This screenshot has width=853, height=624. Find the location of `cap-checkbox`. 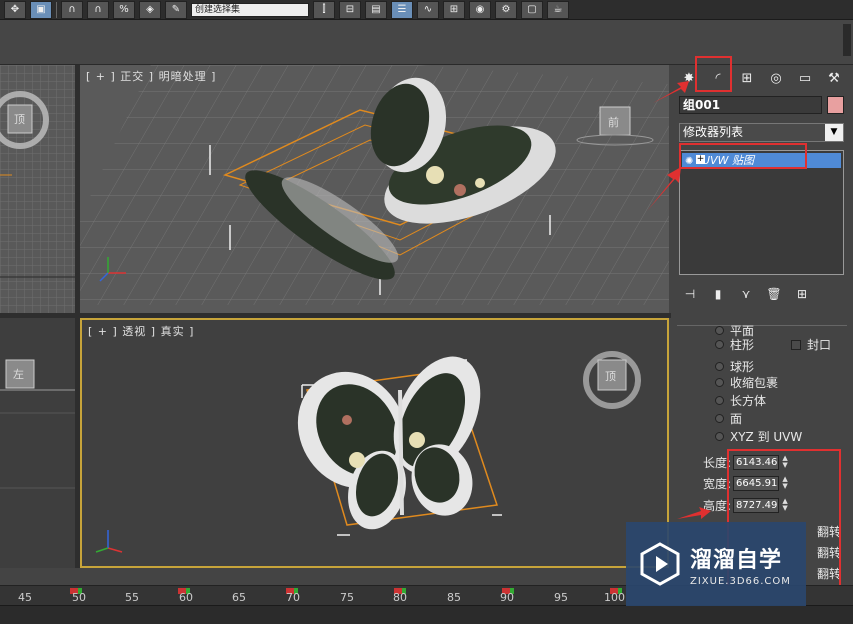

cap-checkbox is located at coordinates (796, 344).